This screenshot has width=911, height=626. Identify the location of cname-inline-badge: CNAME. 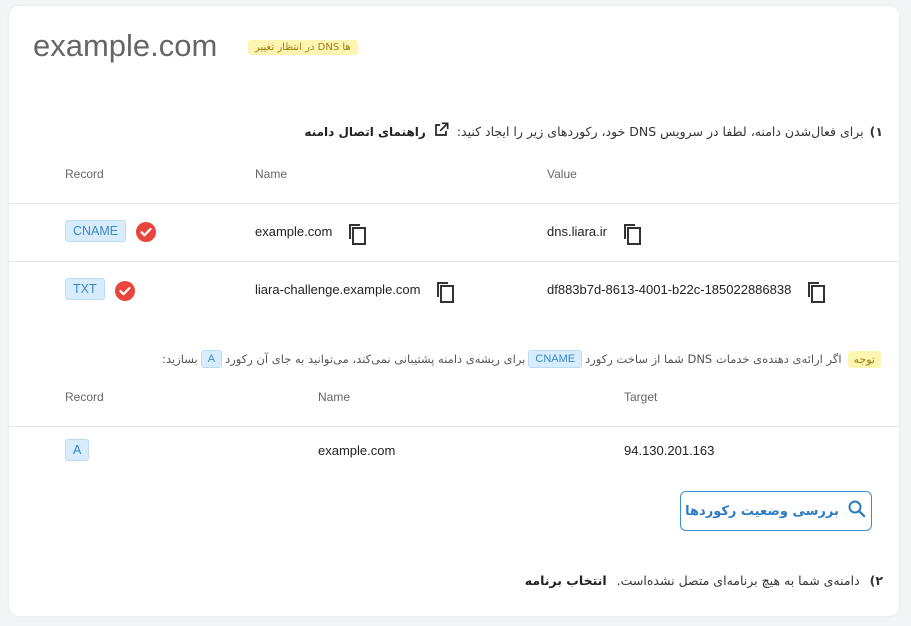
(555, 359).